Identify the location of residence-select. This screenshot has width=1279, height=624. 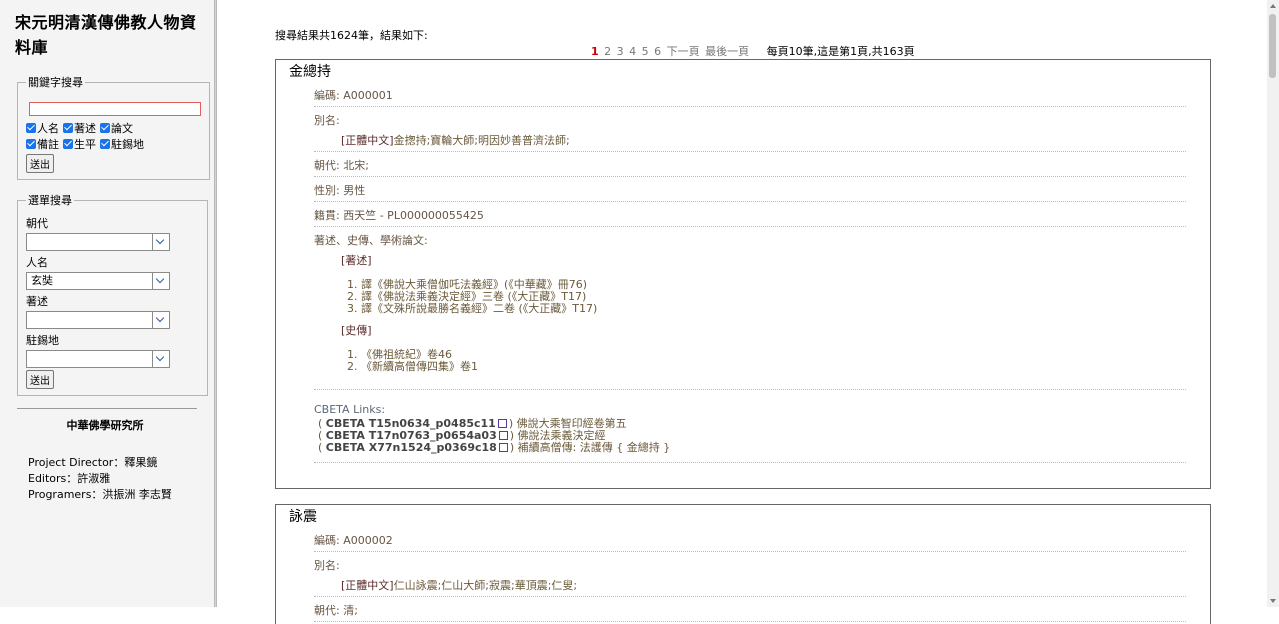
(98, 359).